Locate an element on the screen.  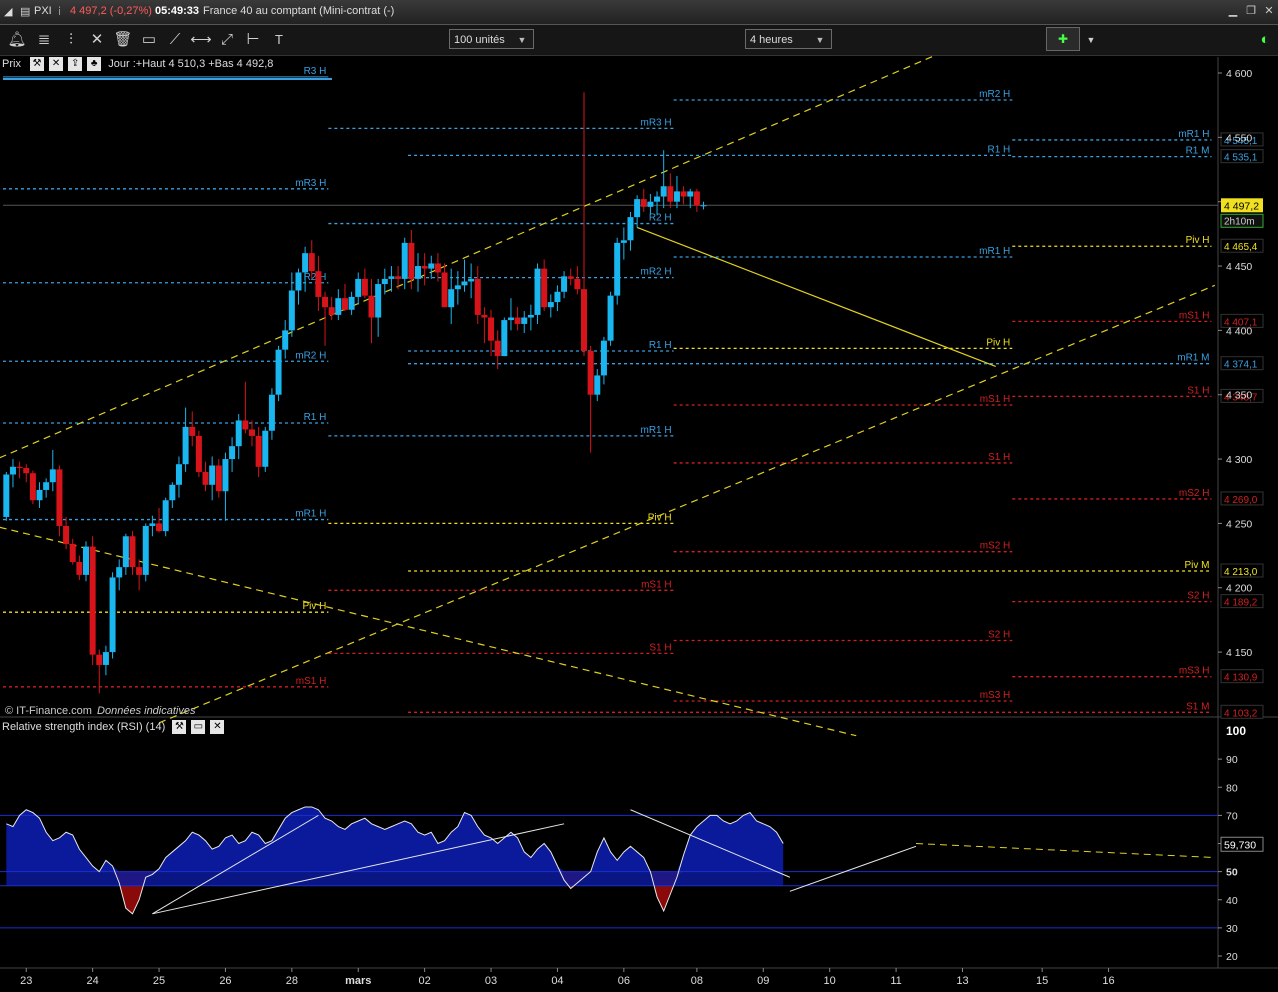
pivot-level-label: R3 H is located at coordinates (315, 71).